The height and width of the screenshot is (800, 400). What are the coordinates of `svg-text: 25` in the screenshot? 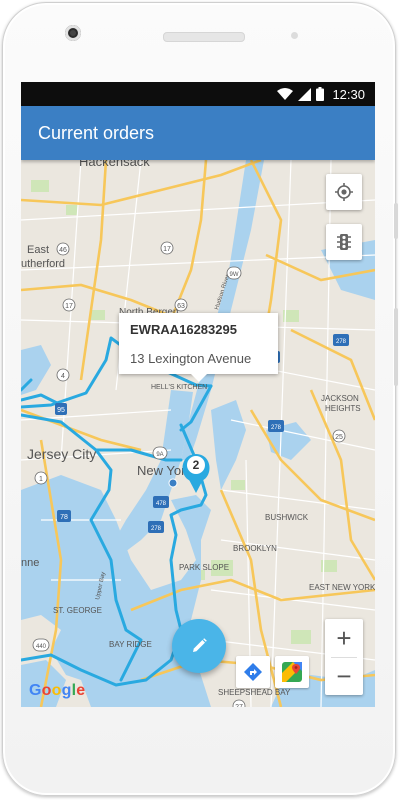 It's located at (339, 437).